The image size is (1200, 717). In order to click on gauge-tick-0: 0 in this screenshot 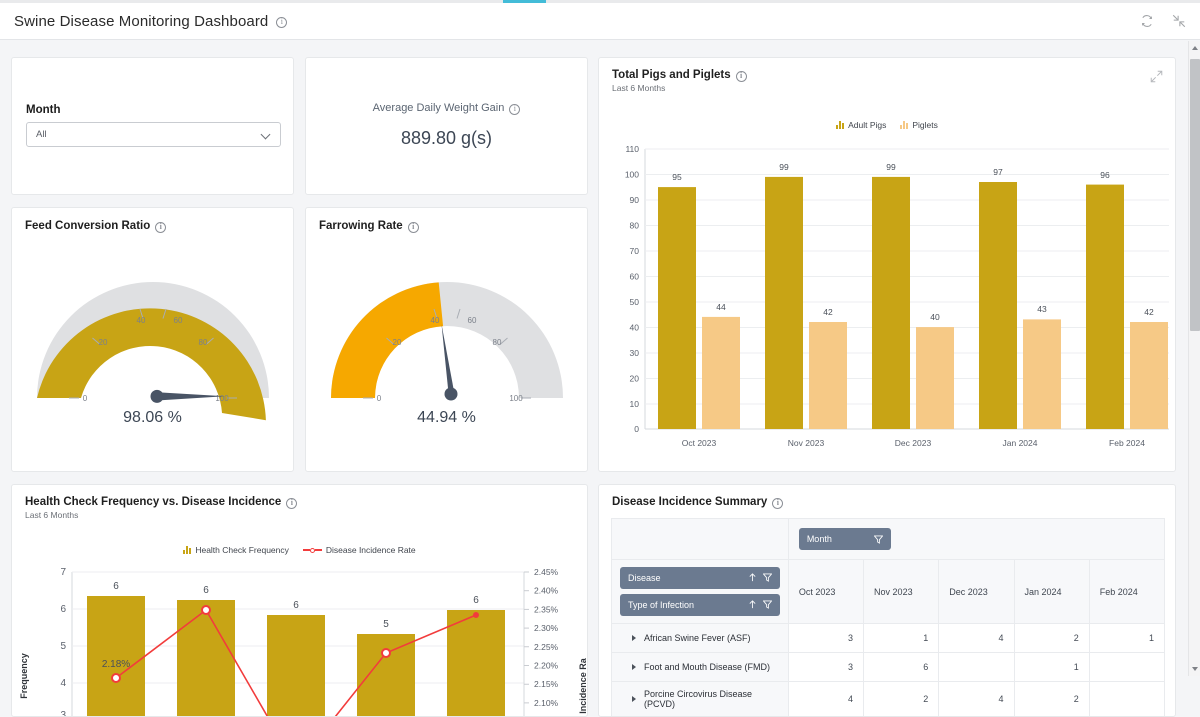, I will do `click(378, 398)`.